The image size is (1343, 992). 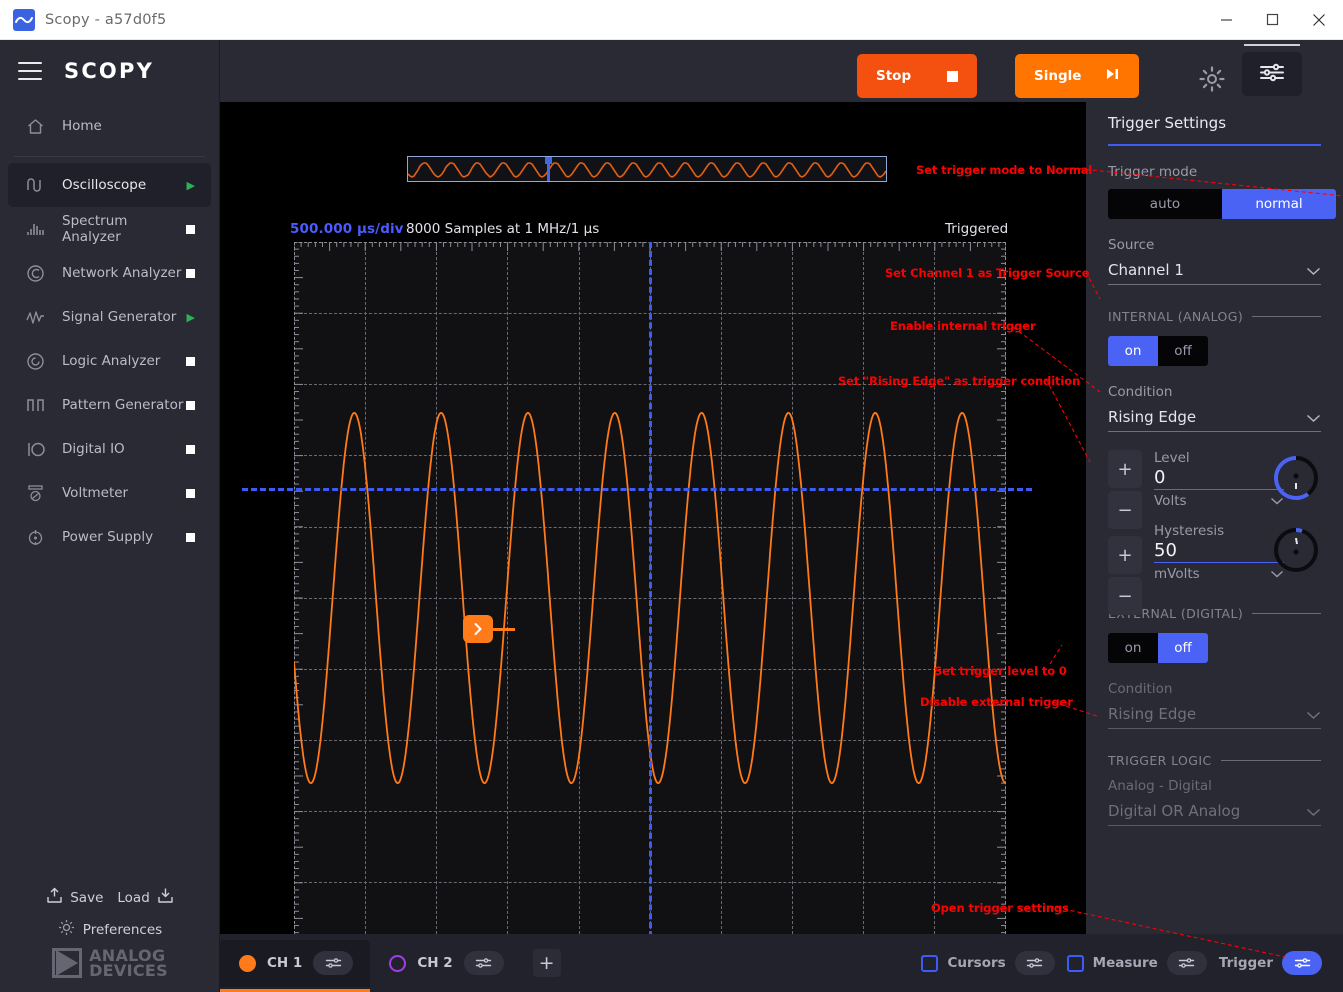 I want to click on internal-trigger-on-option: on, so click(x=1133, y=351).